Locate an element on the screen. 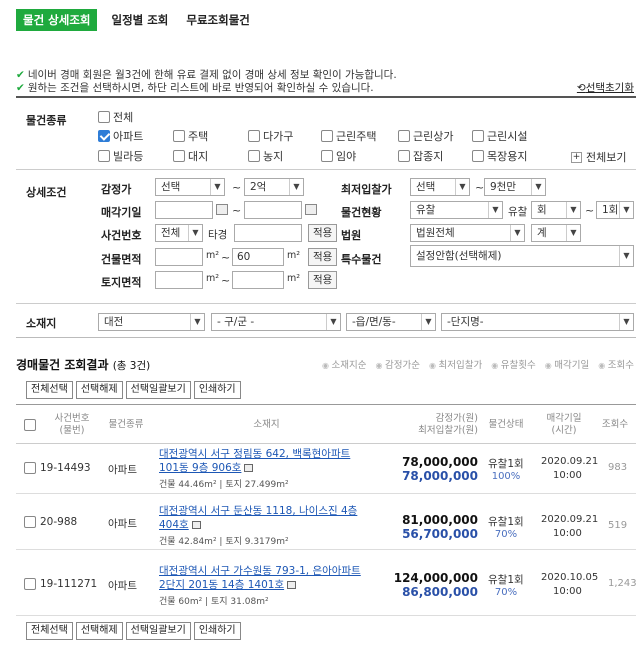 This screenshot has width=642, height=648. type-checkbox-all: 전체 is located at coordinates (115, 117).